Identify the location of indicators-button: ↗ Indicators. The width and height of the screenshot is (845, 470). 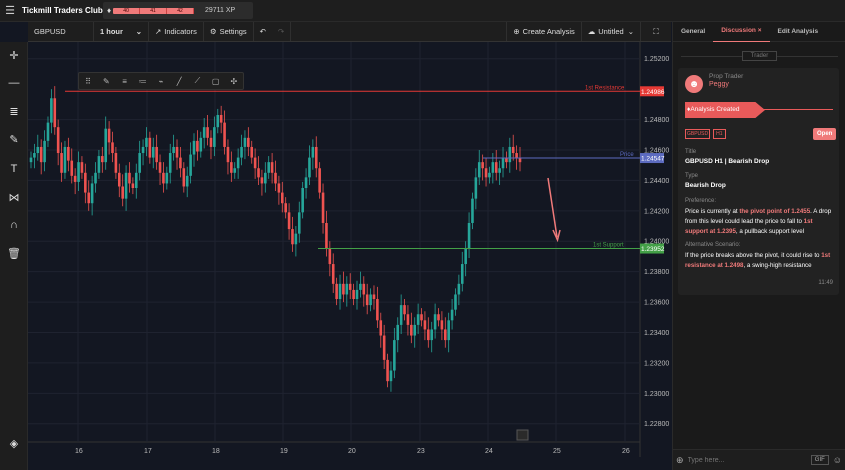
(176, 31).